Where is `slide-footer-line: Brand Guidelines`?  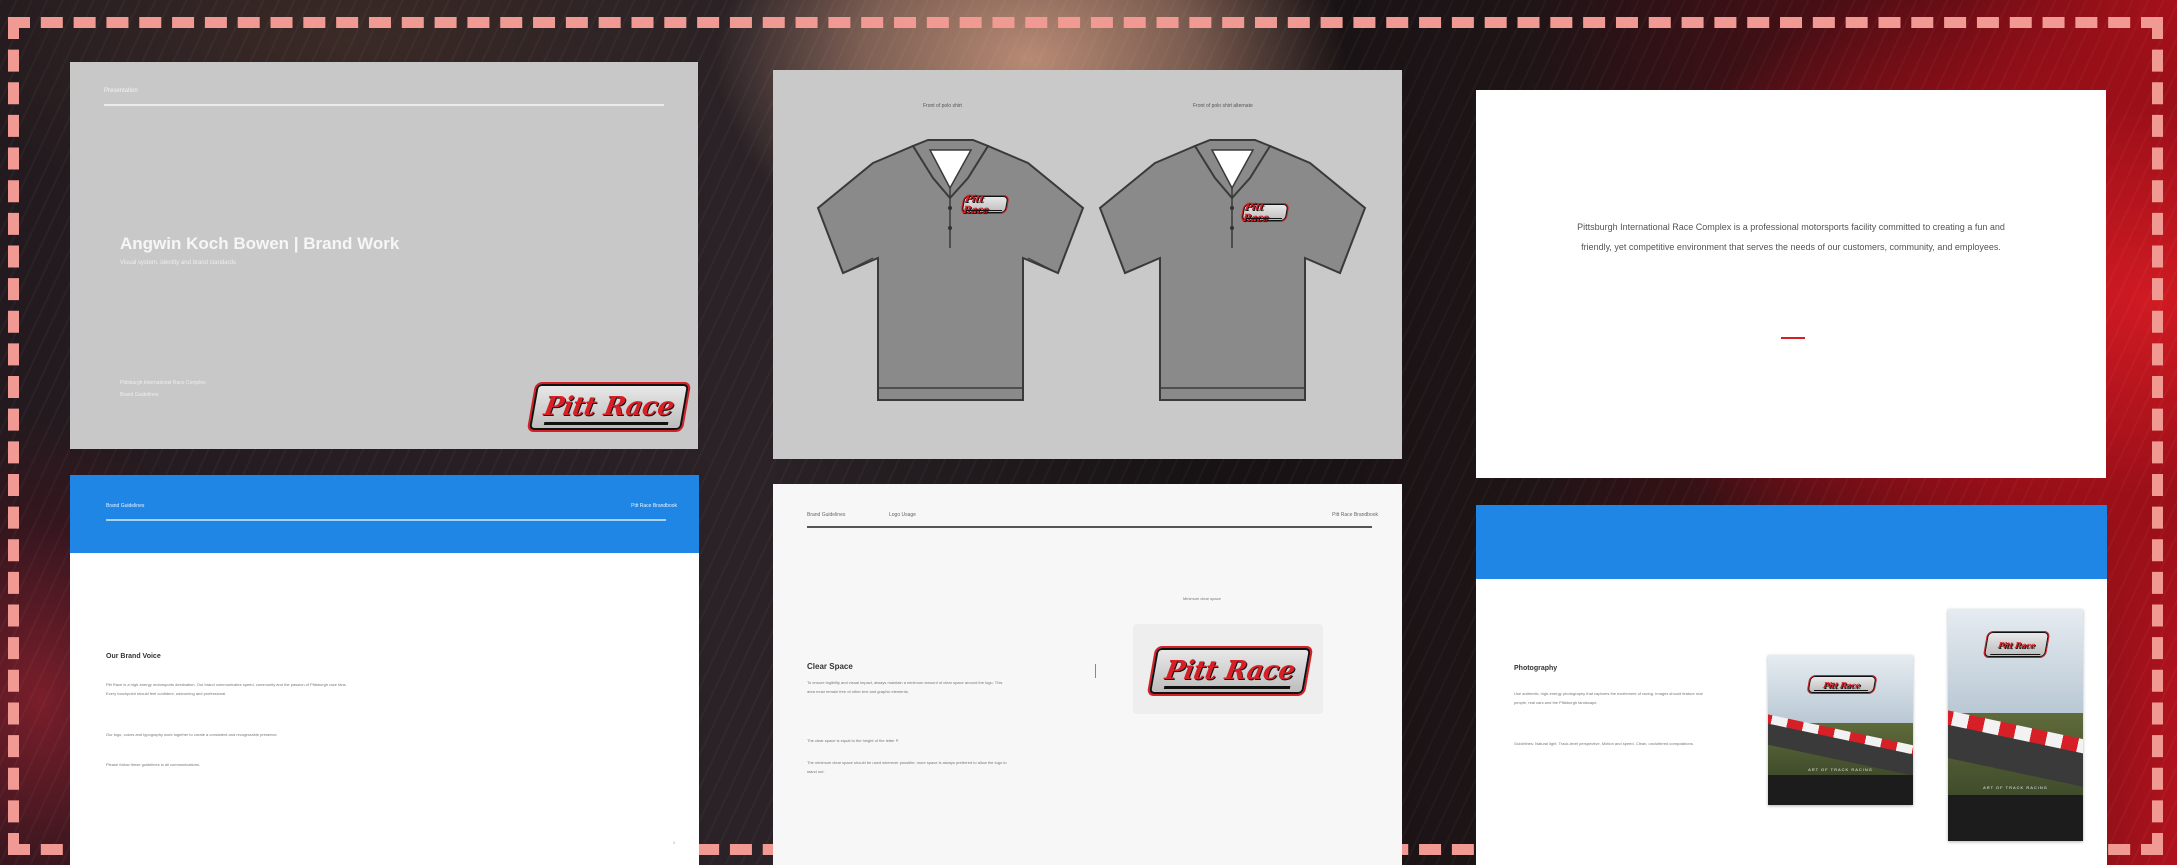
slide-footer-line: Brand Guidelines is located at coordinates (139, 395).